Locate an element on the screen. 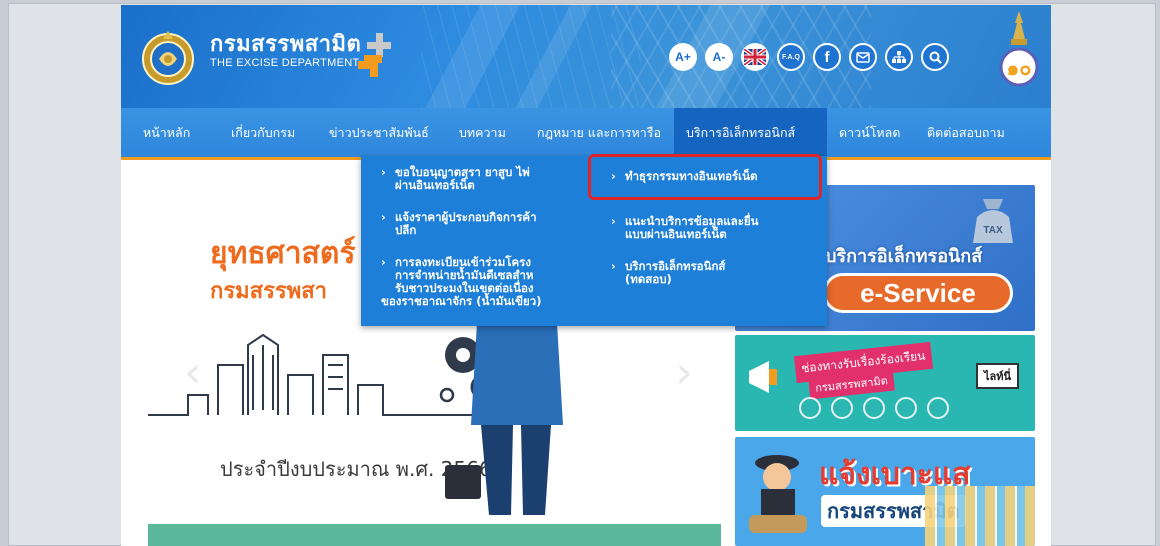 The image size is (1160, 546). faq-button: F.A.Q is located at coordinates (791, 57).